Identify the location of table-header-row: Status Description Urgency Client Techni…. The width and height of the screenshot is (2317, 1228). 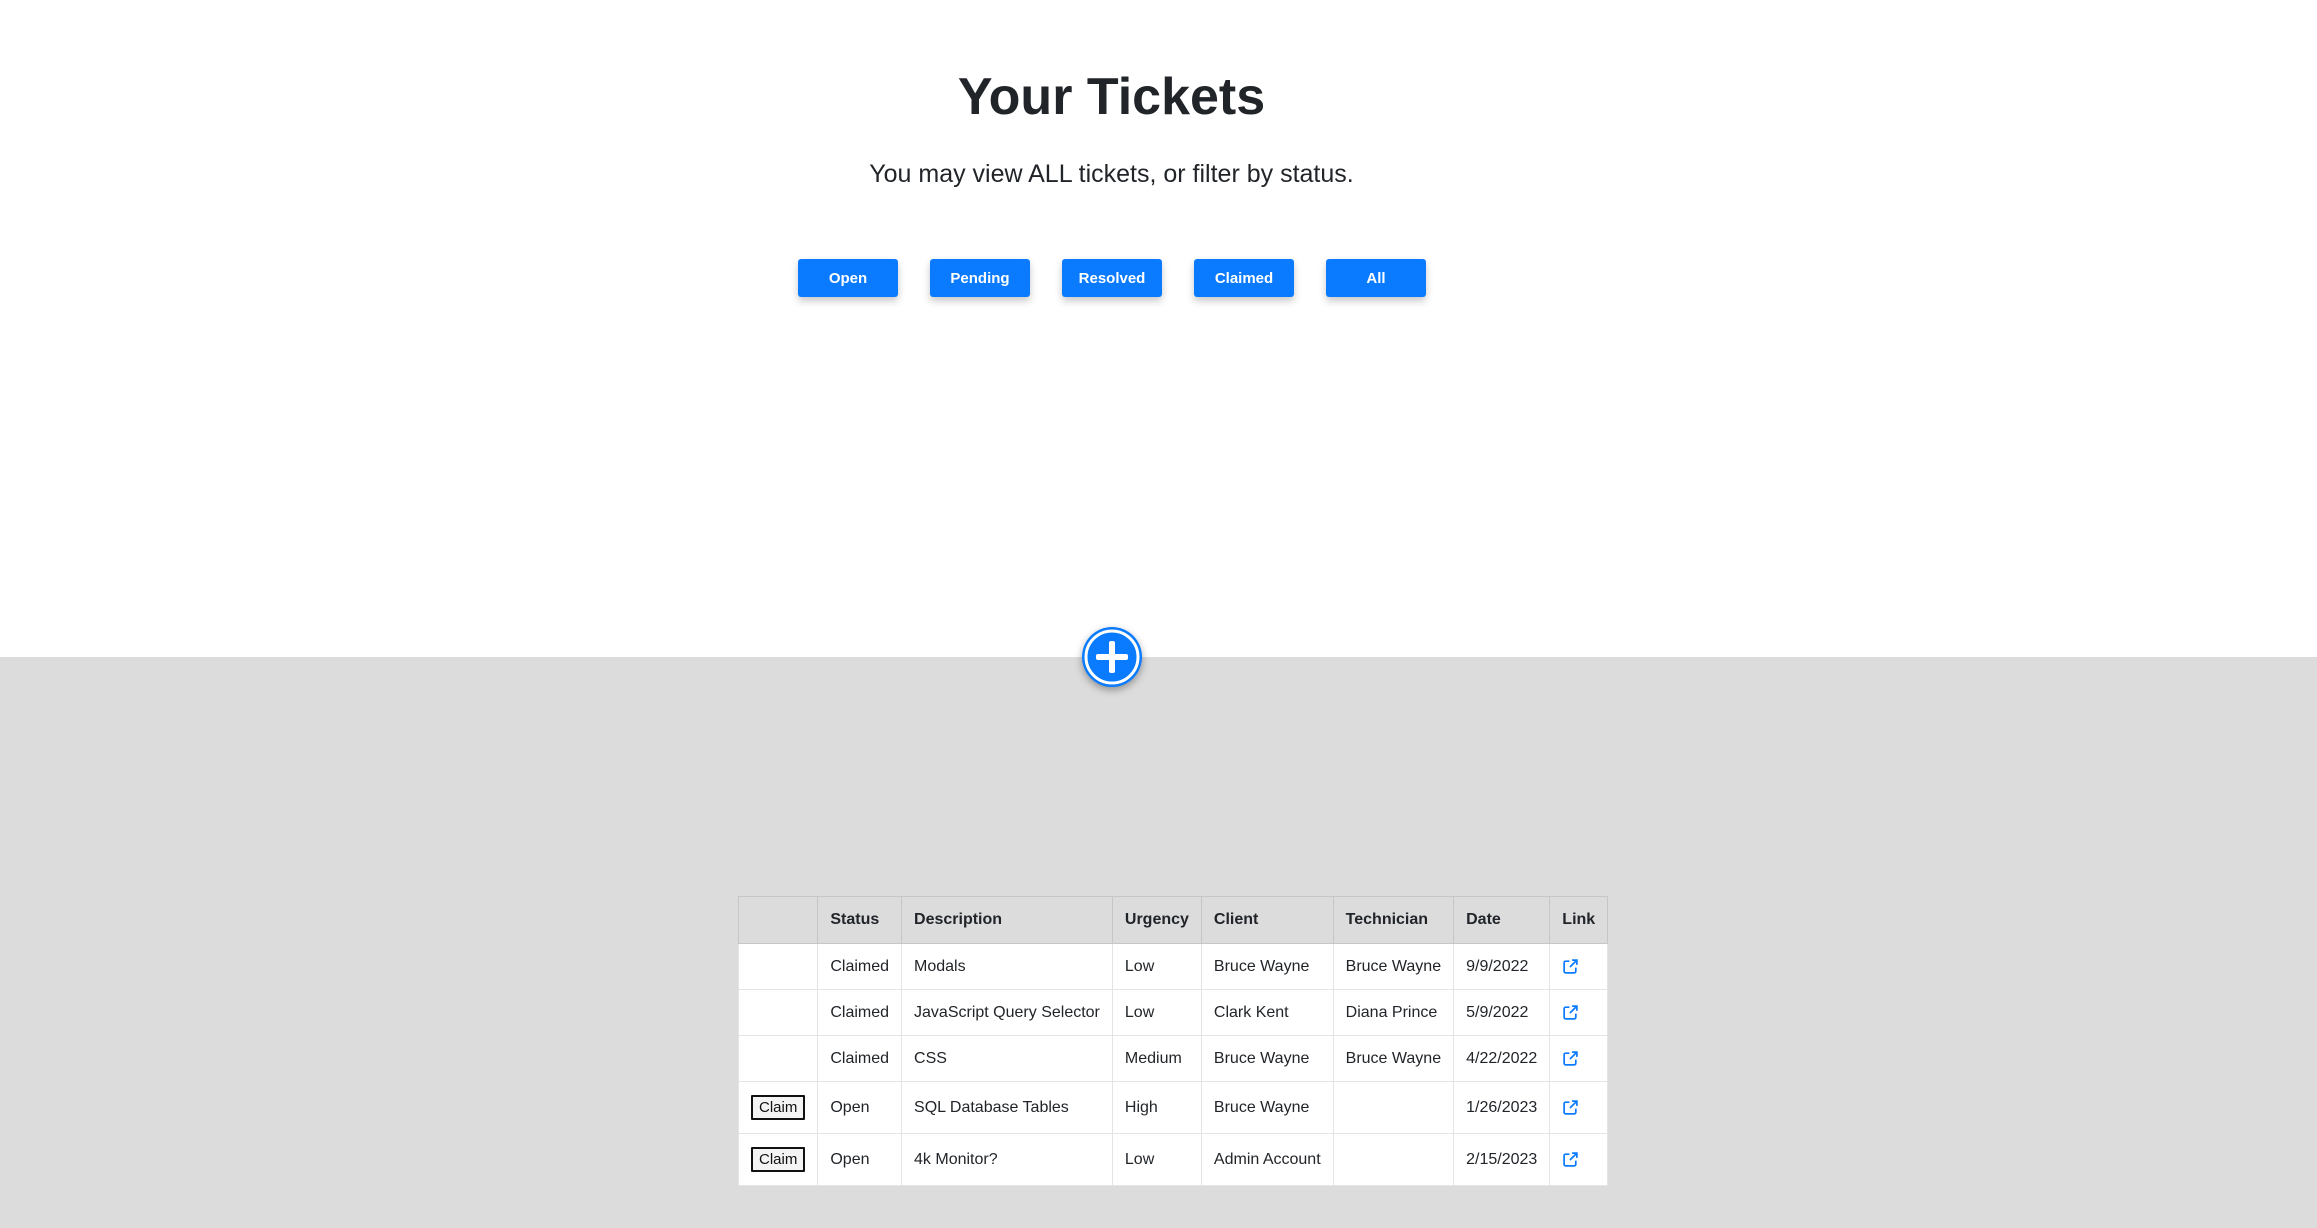
(1173, 920).